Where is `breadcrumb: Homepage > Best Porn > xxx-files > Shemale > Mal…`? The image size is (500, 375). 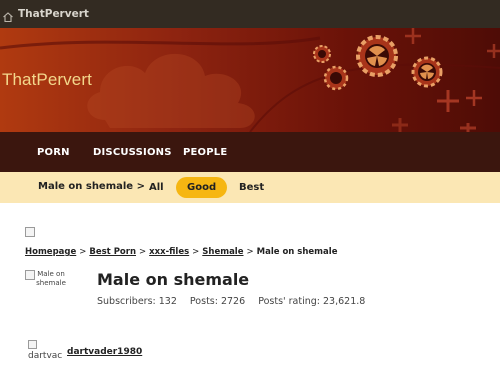 breadcrumb: Homepage > Best Porn > xxx-files > Shemale > Mal… is located at coordinates (181, 252).